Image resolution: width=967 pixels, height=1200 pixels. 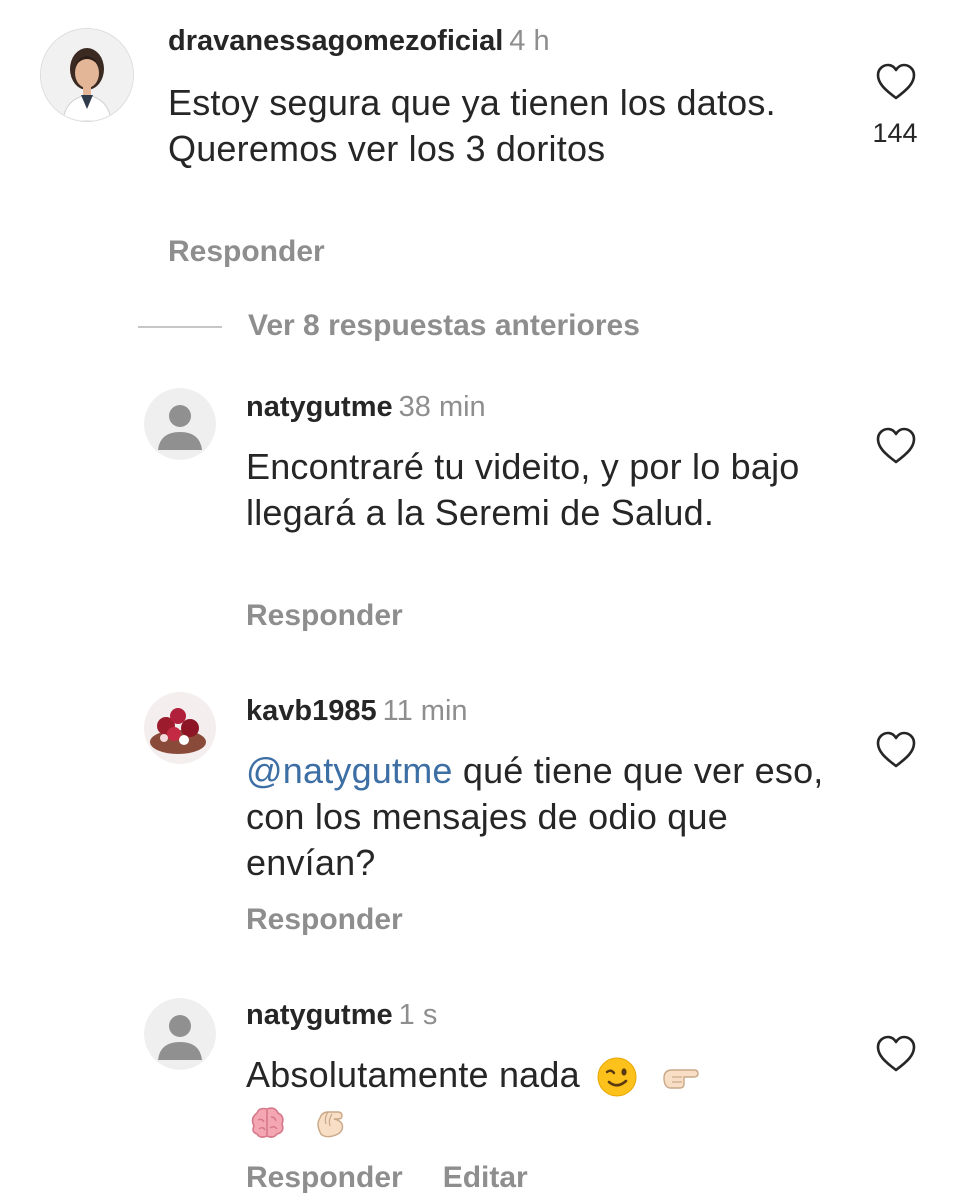 I want to click on comment-text-body: Absolutamente nada, so click(x=413, y=1074).